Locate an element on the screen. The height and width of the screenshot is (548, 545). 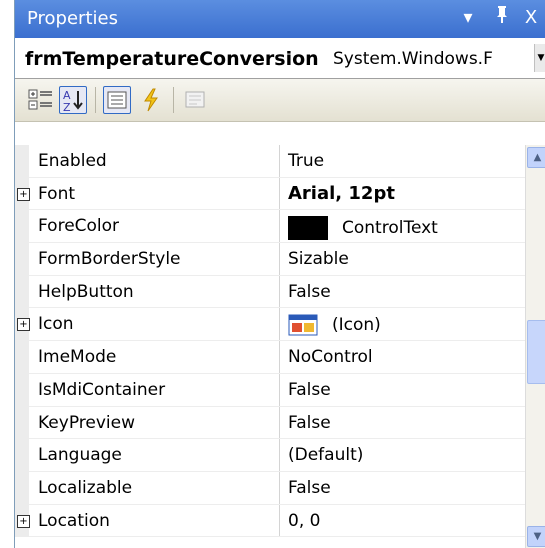
property-value: Sizable is located at coordinates (318, 259).